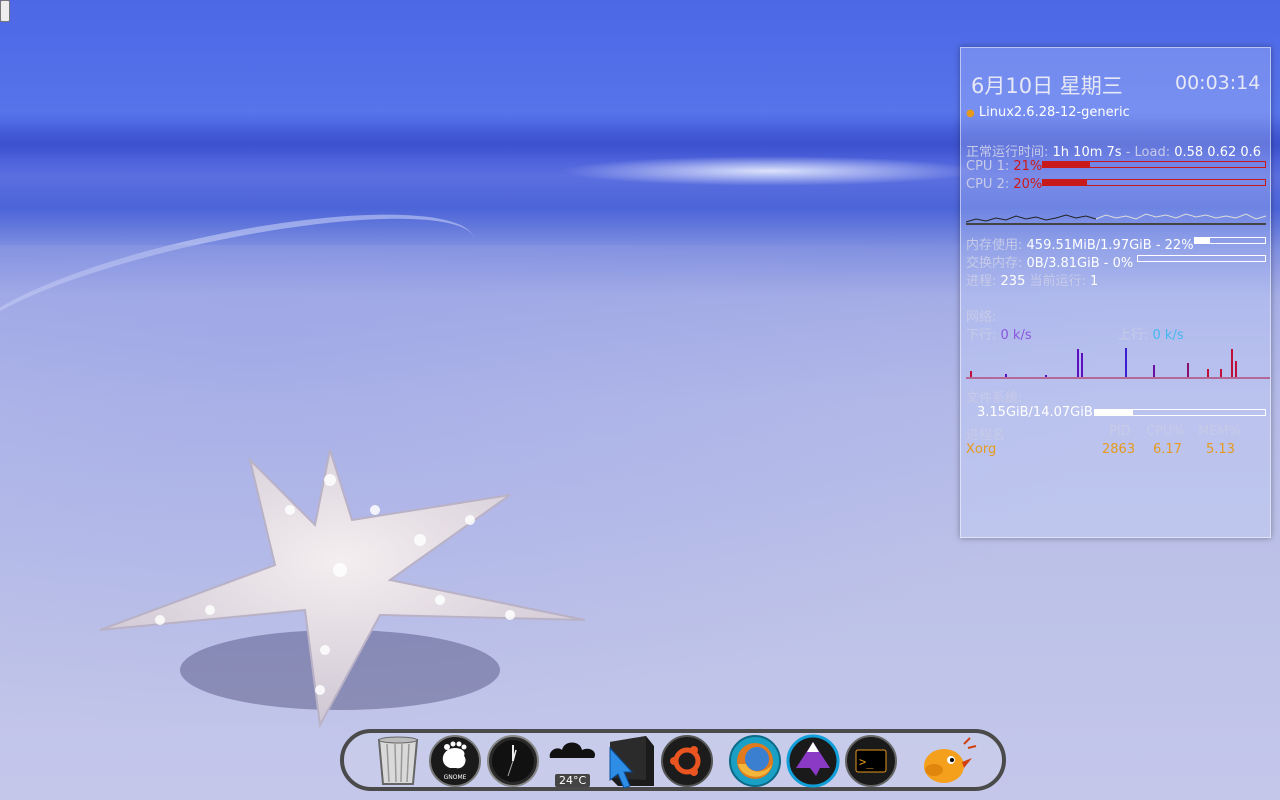 The image size is (1280, 800). Describe the element at coordinates (994, 245) in the screenshot. I see `memory-label: 内存使用:` at that location.